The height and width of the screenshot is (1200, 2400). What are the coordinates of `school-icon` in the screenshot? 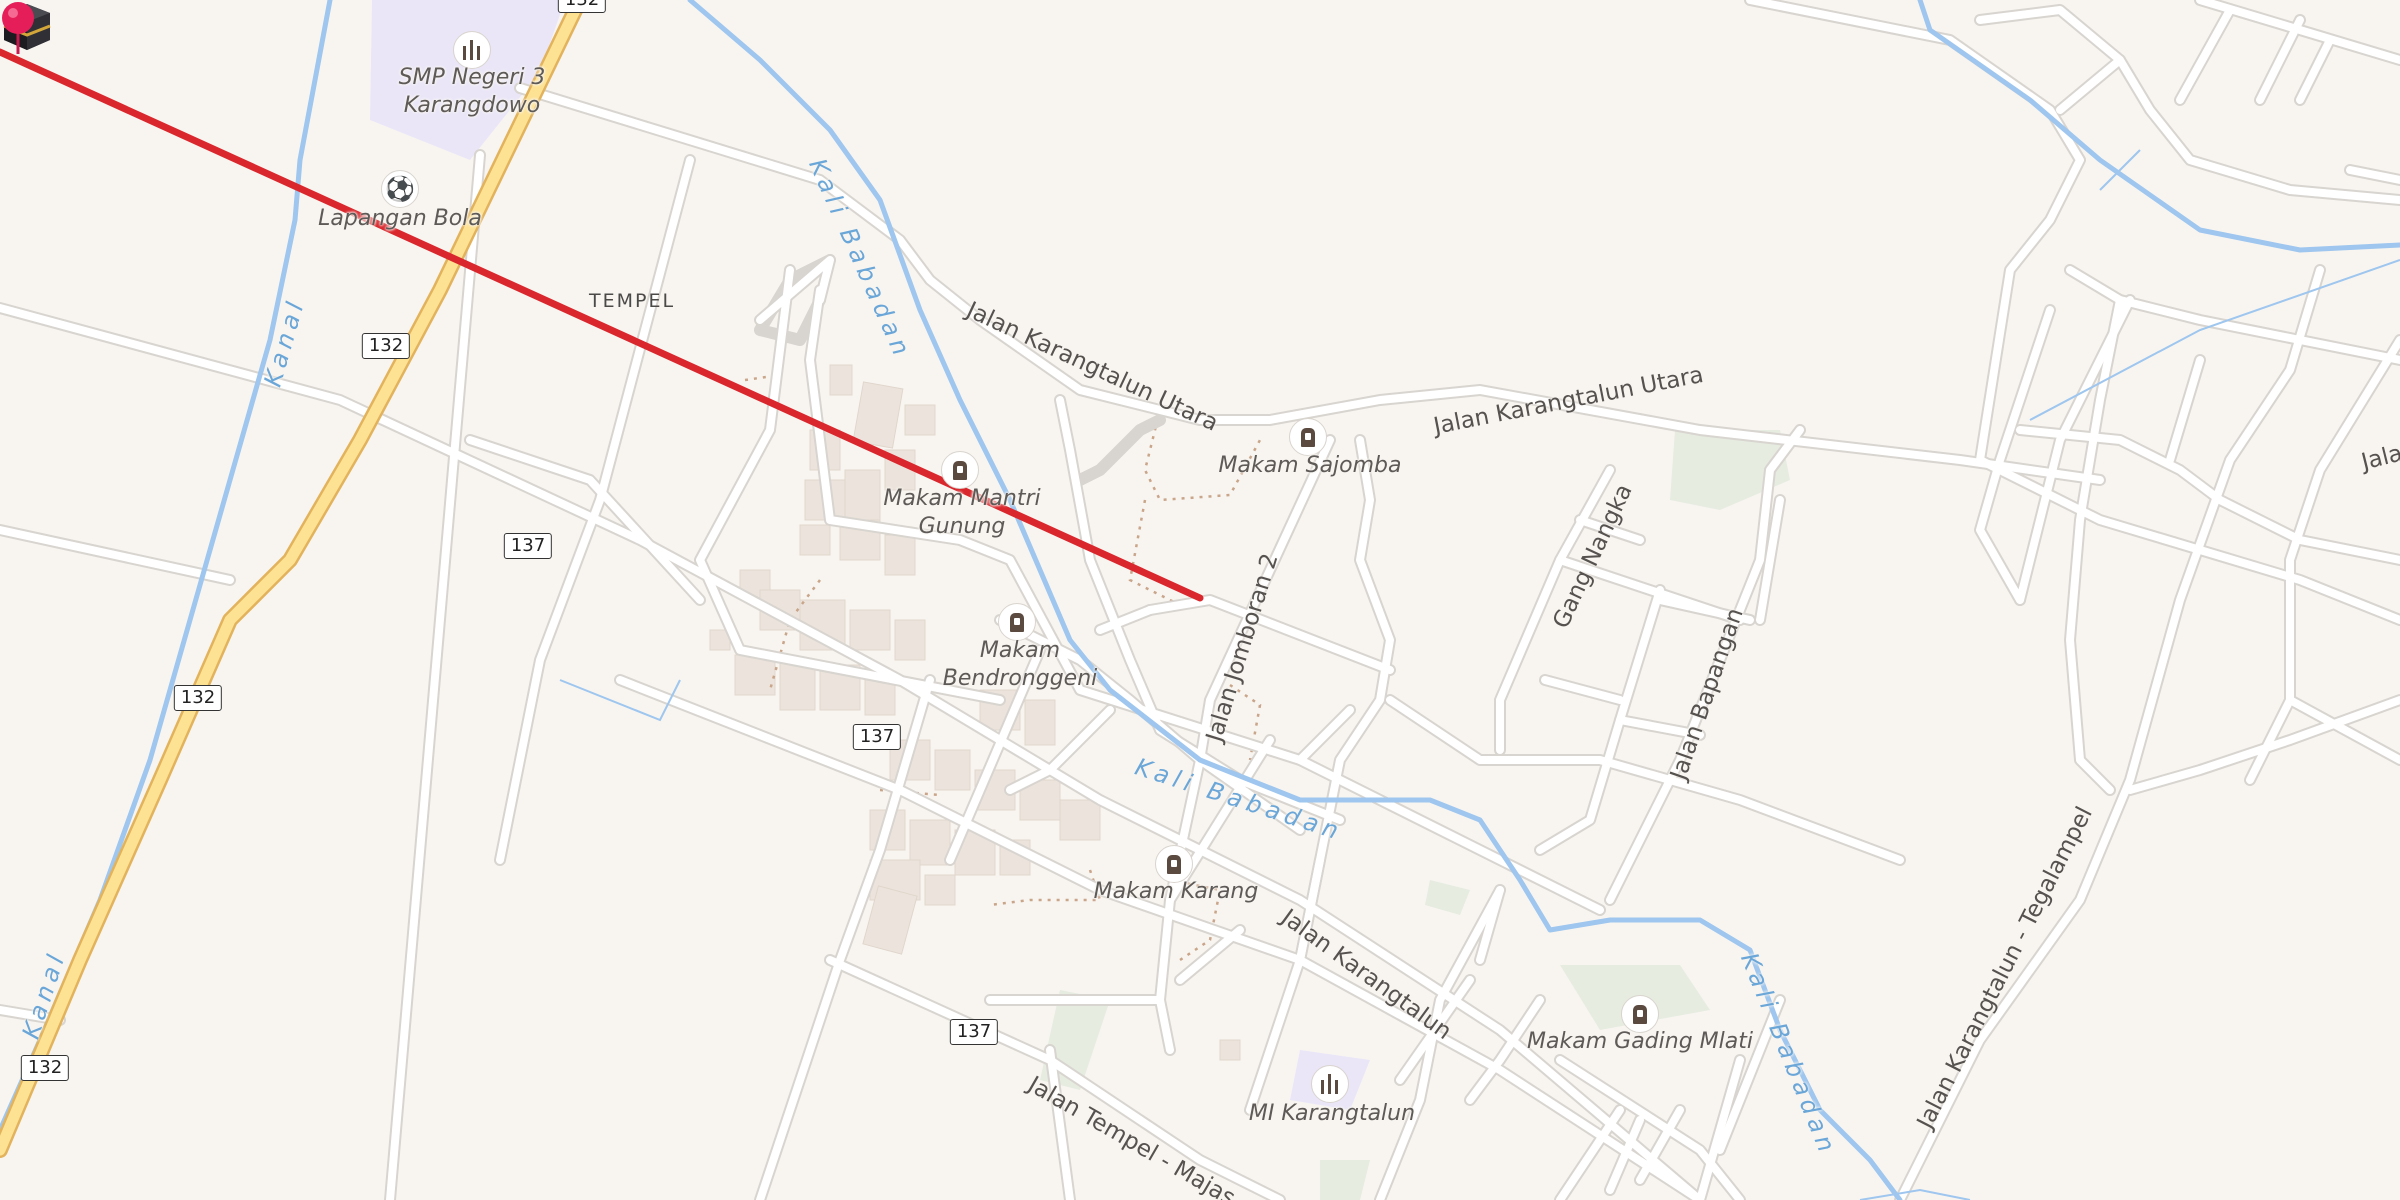 It's located at (1330, 1084).